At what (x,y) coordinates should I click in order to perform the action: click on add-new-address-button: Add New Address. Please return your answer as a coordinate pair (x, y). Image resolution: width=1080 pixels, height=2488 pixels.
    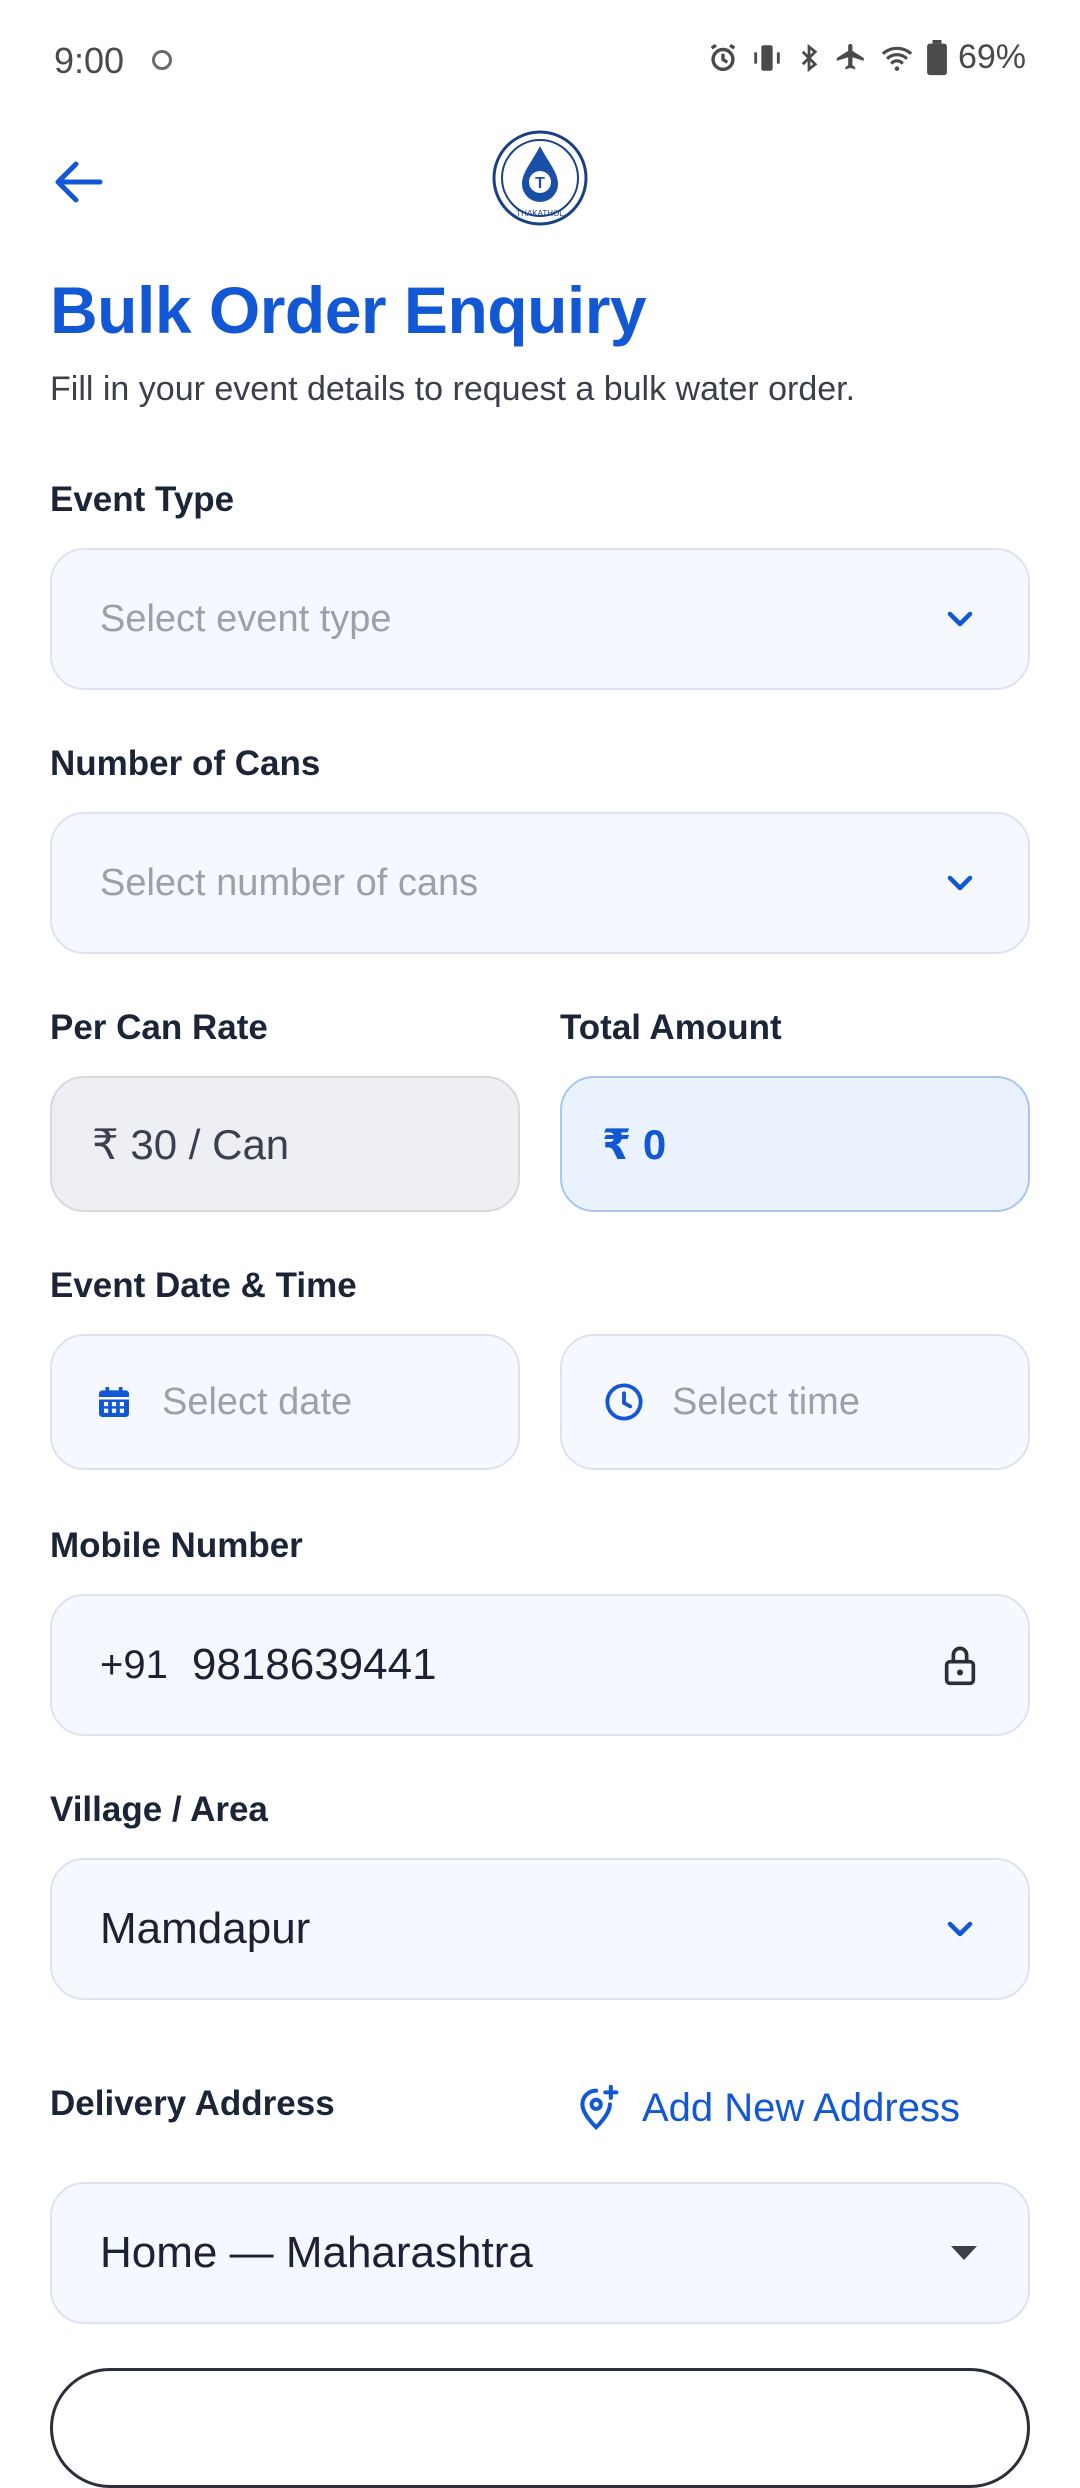
    Looking at the image, I should click on (768, 2108).